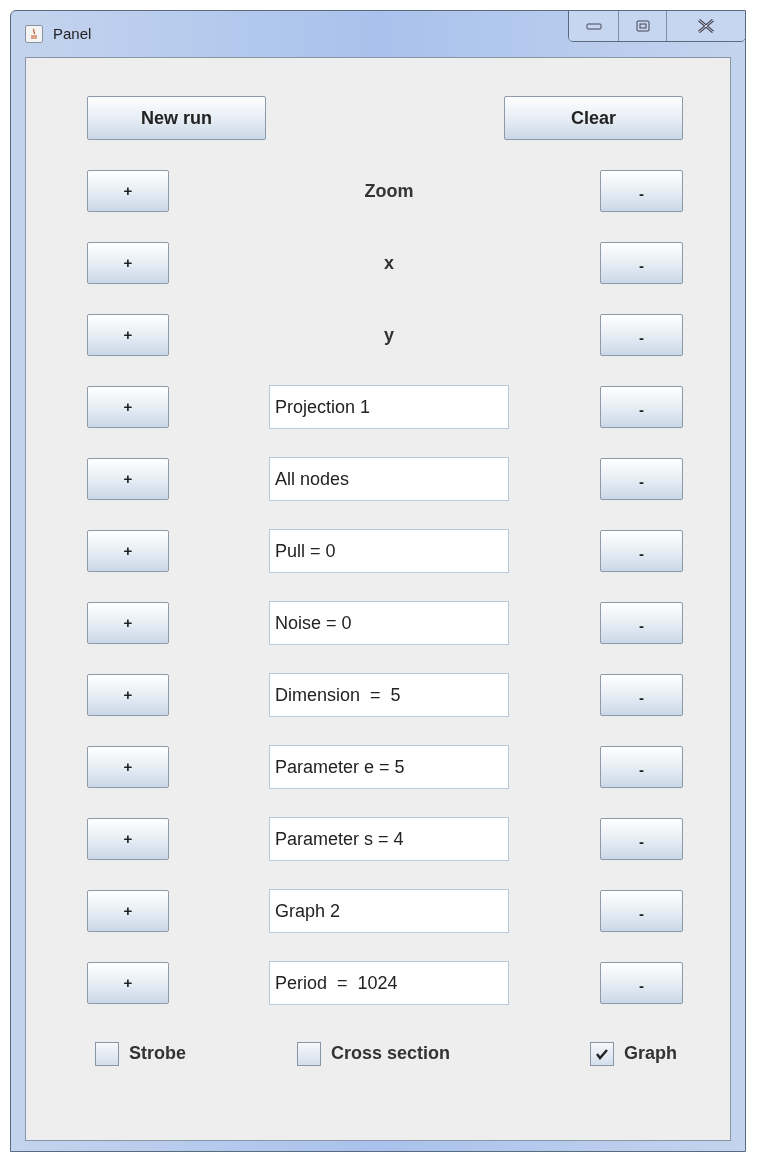 Image resolution: width=757 pixels, height=1160 pixels. I want to click on value-field: All nodes, so click(389, 479).